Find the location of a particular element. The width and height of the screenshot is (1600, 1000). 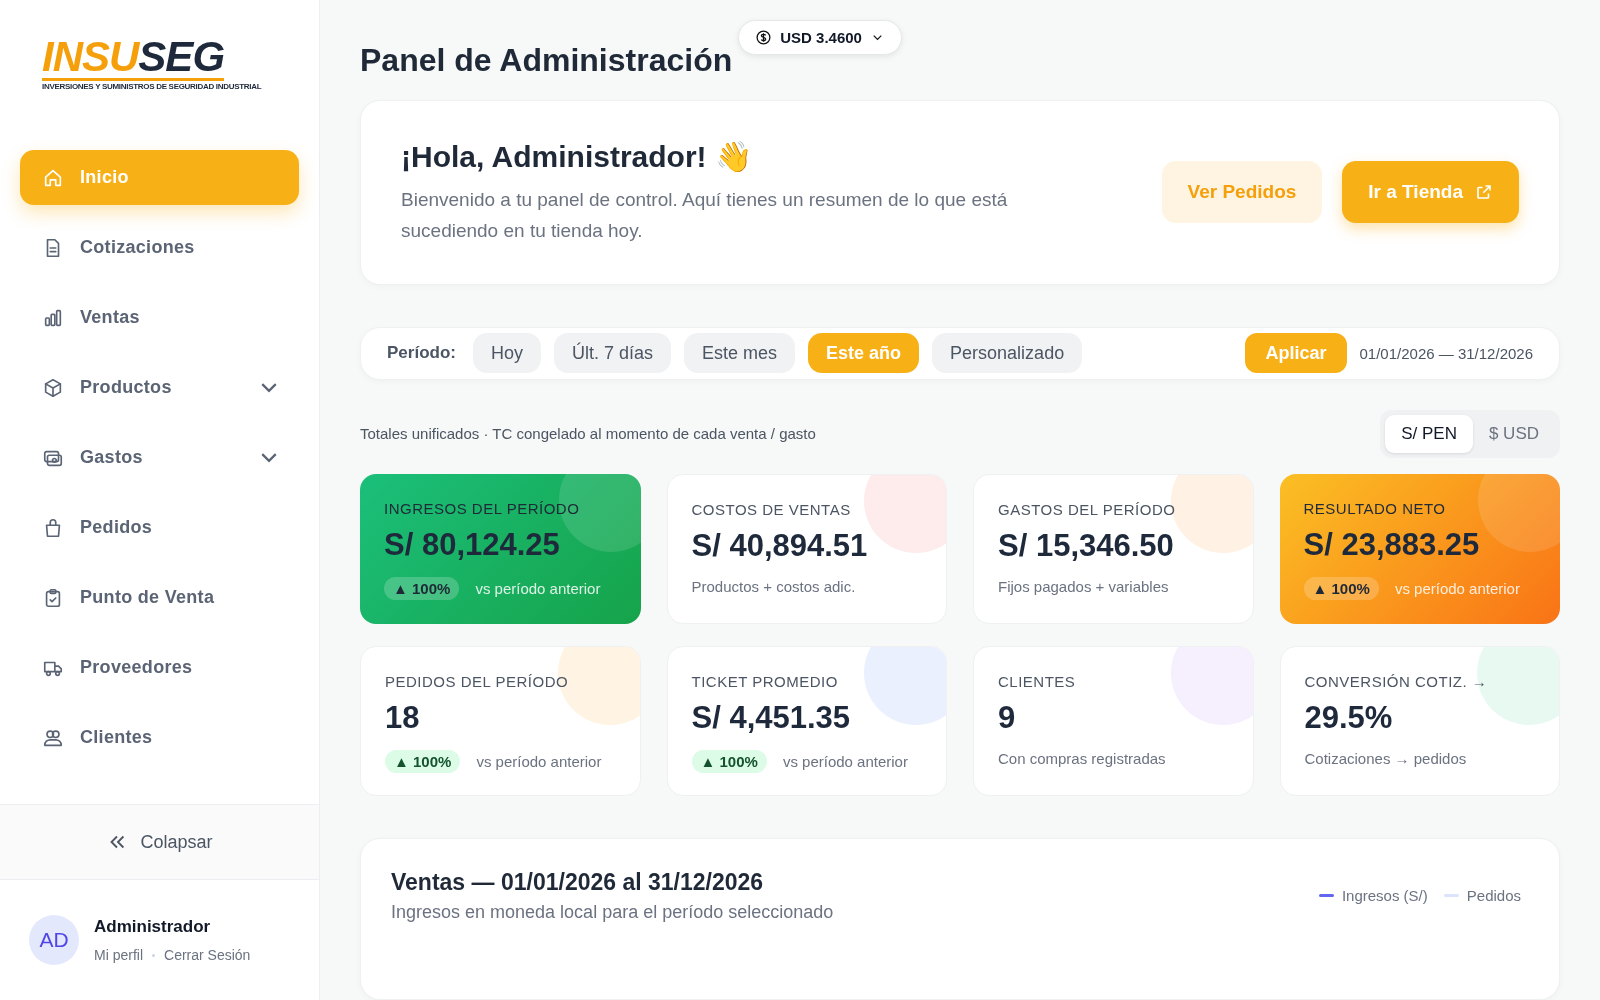

exchange-rate-dropdown: USD 3.4600 is located at coordinates (820, 37).